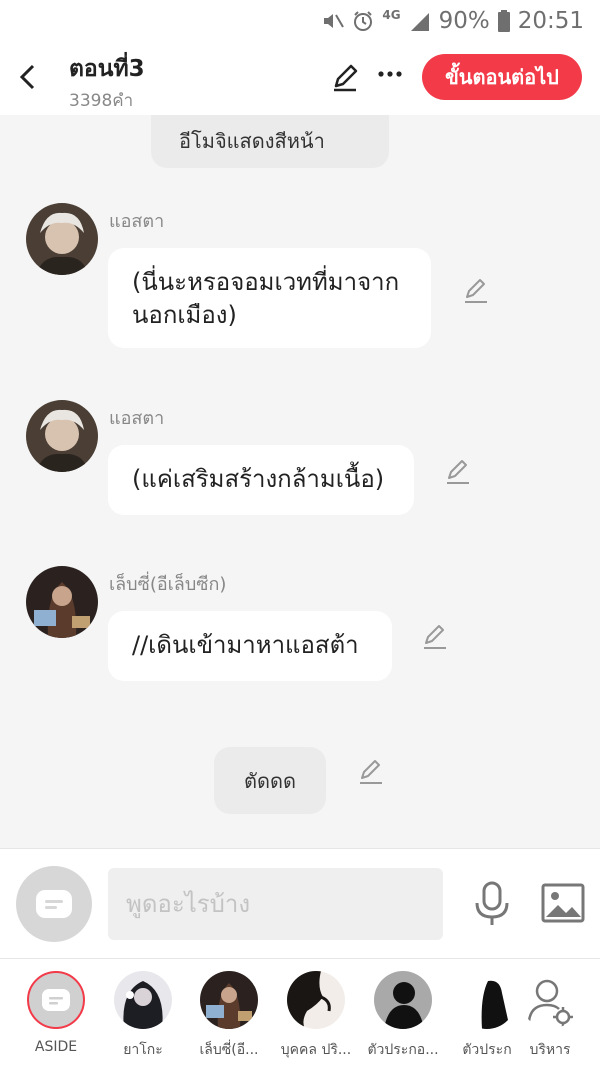 The height and width of the screenshot is (1067, 600). I want to click on manage-icon-wrap, so click(550, 1000).